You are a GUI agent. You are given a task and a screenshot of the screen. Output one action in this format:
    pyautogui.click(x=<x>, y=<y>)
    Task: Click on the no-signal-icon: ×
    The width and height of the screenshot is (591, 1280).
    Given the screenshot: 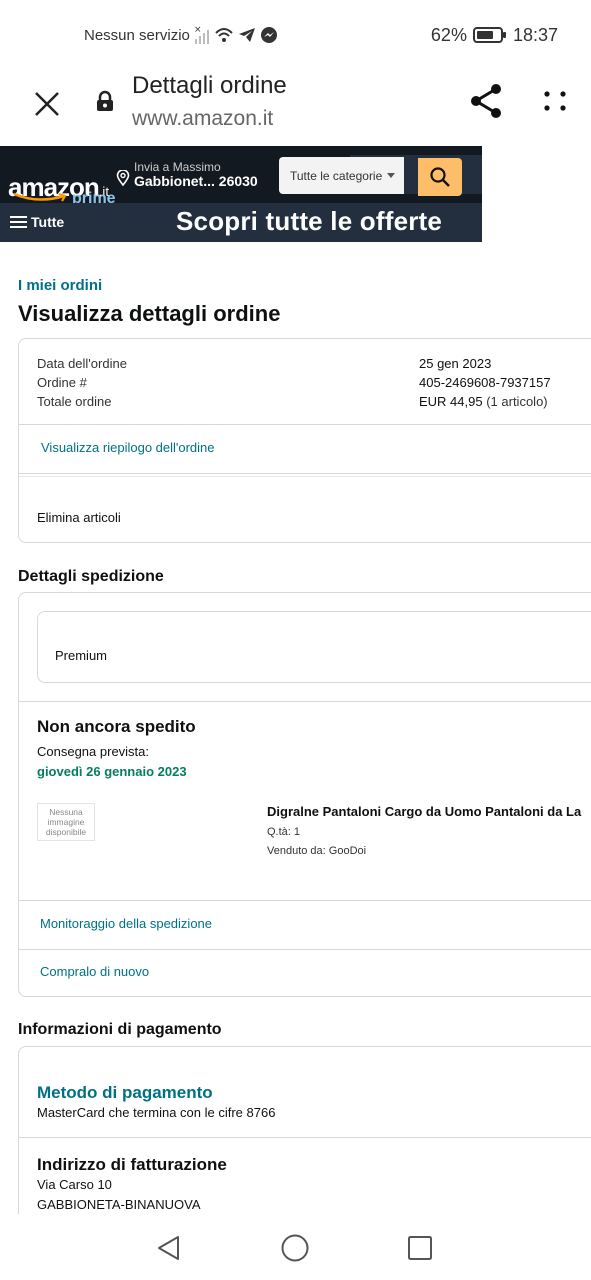 What is the action you would take?
    pyautogui.click(x=202, y=35)
    